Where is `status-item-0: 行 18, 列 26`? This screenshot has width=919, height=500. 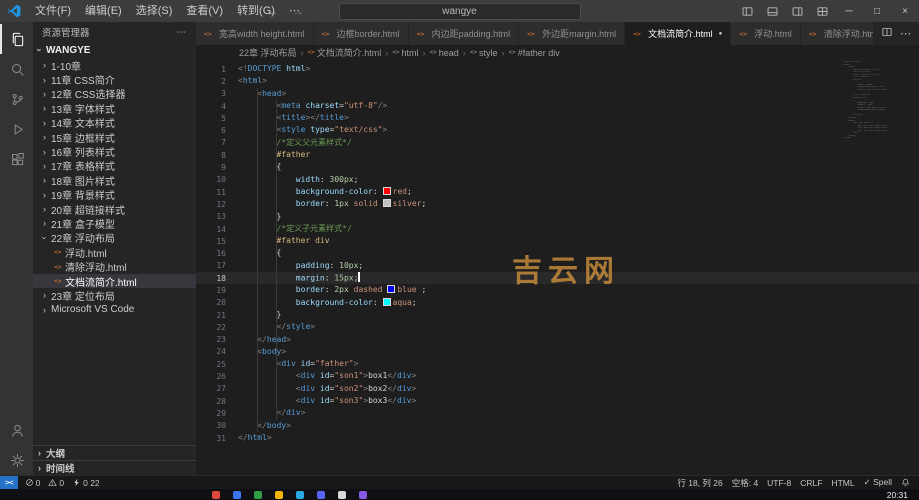
status-item-0: 行 18, 列 26 is located at coordinates (699, 483).